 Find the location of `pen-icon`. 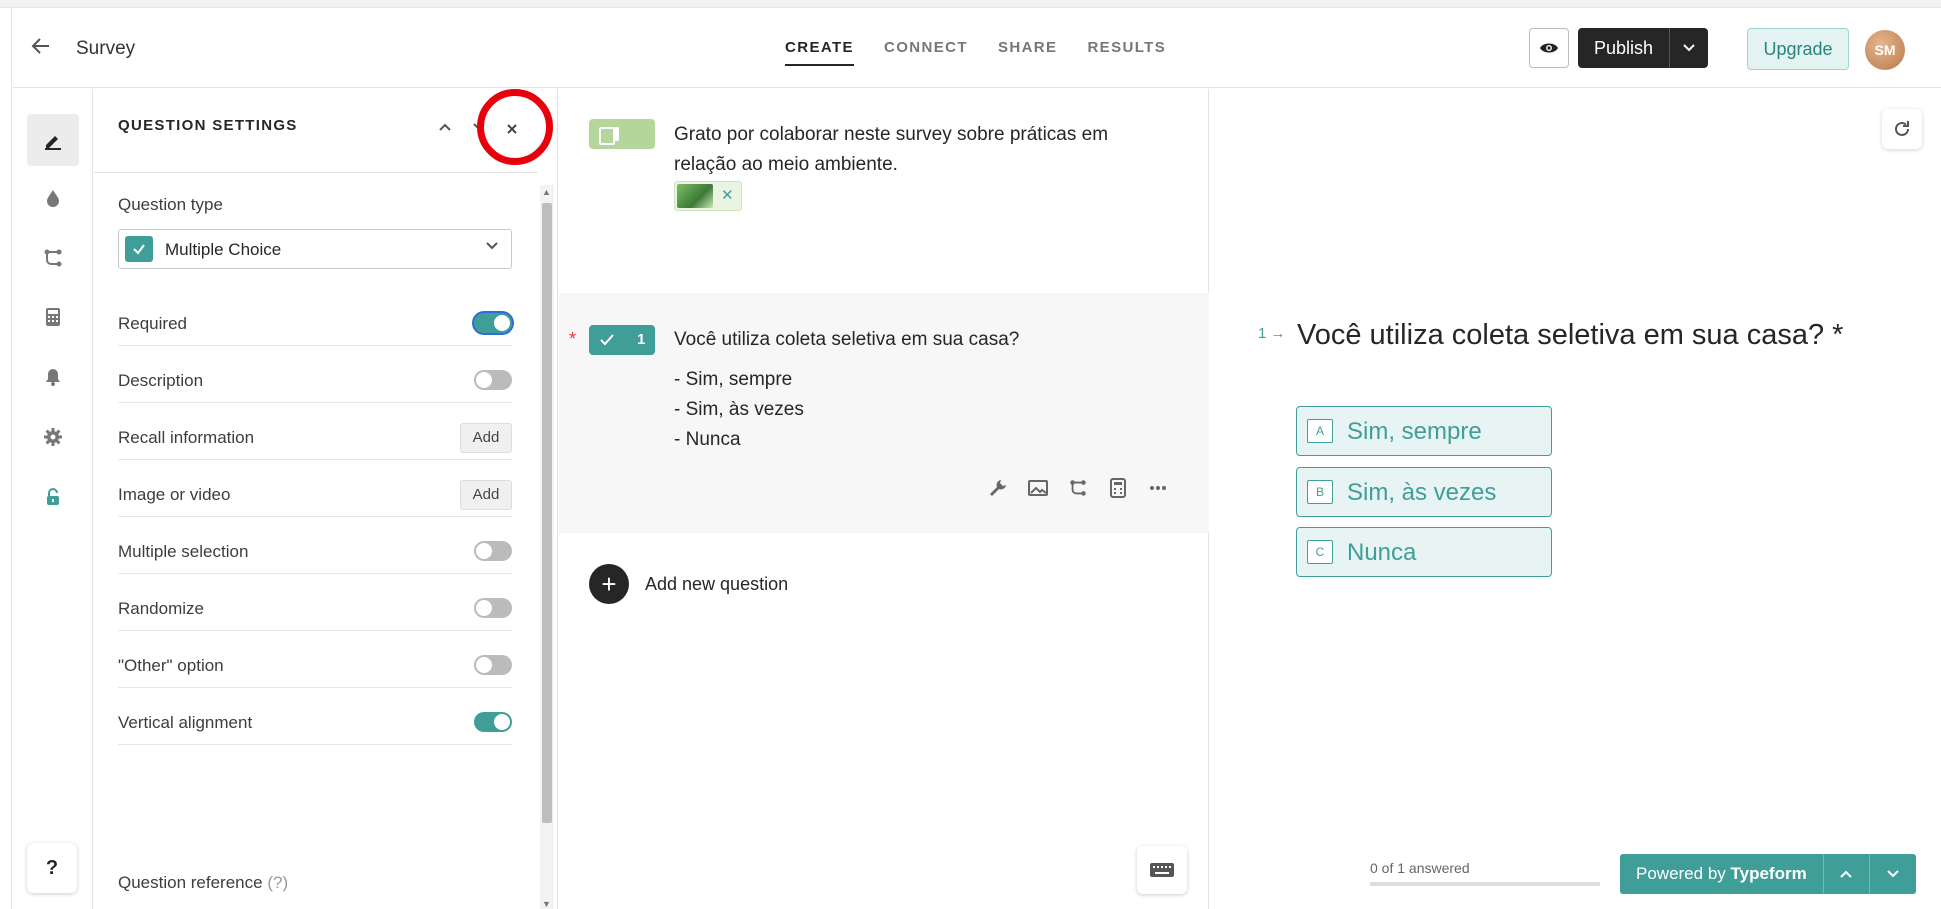

pen-icon is located at coordinates (53, 143).